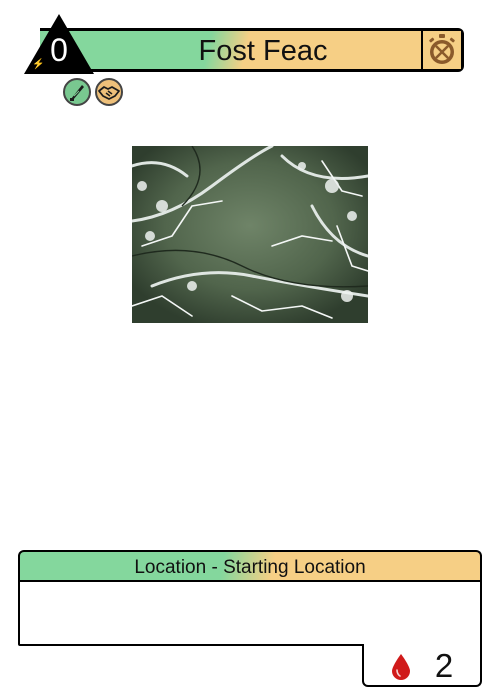 This screenshot has height=700, width=500. Describe the element at coordinates (442, 53) in the screenshot. I see `stopwatch-icon` at that location.